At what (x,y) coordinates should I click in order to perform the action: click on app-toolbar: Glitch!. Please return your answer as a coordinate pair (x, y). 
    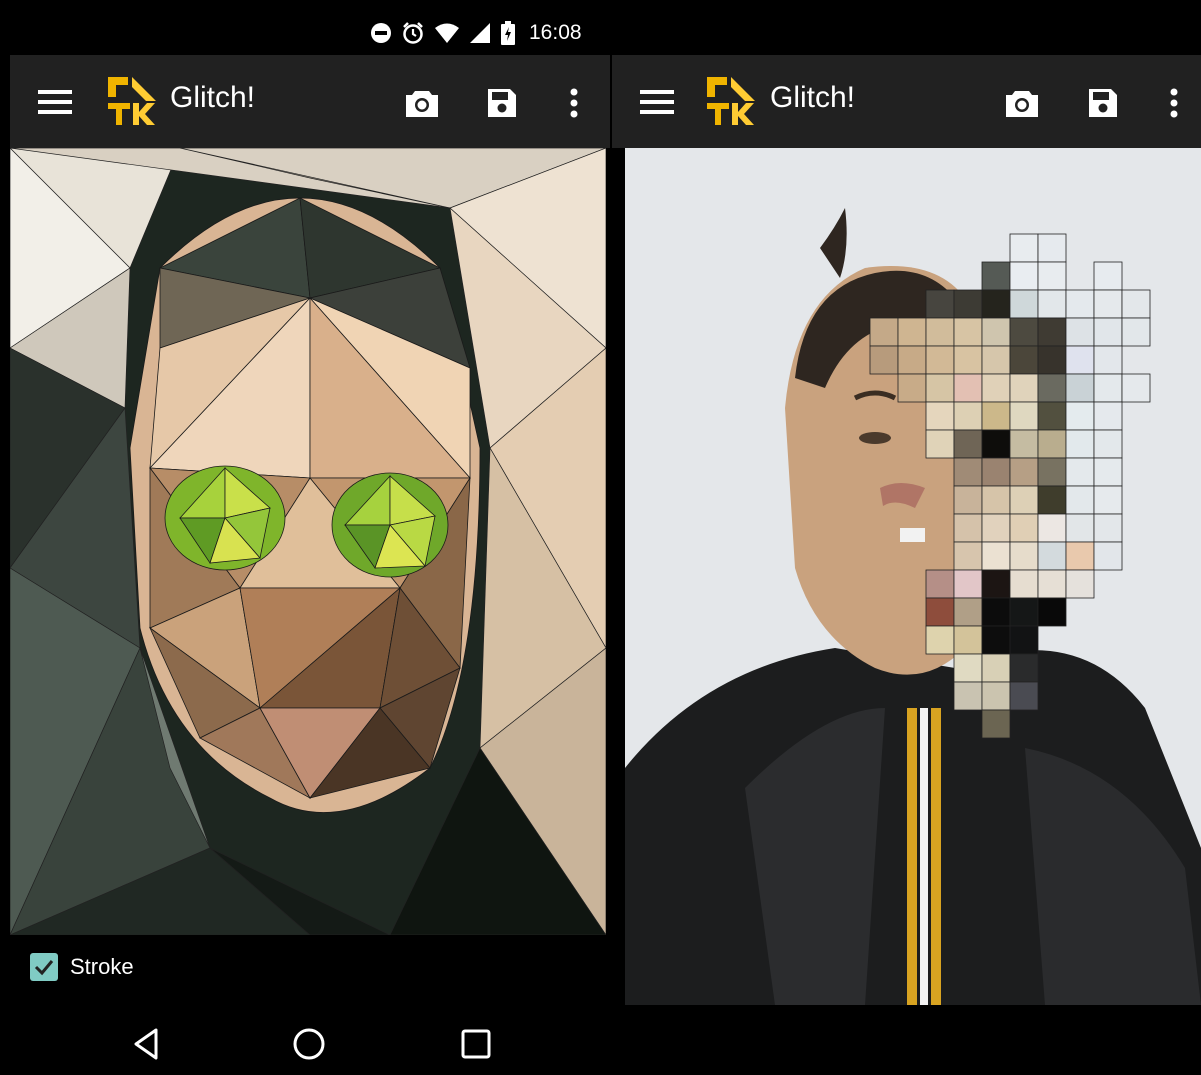
    Looking at the image, I should click on (310, 101).